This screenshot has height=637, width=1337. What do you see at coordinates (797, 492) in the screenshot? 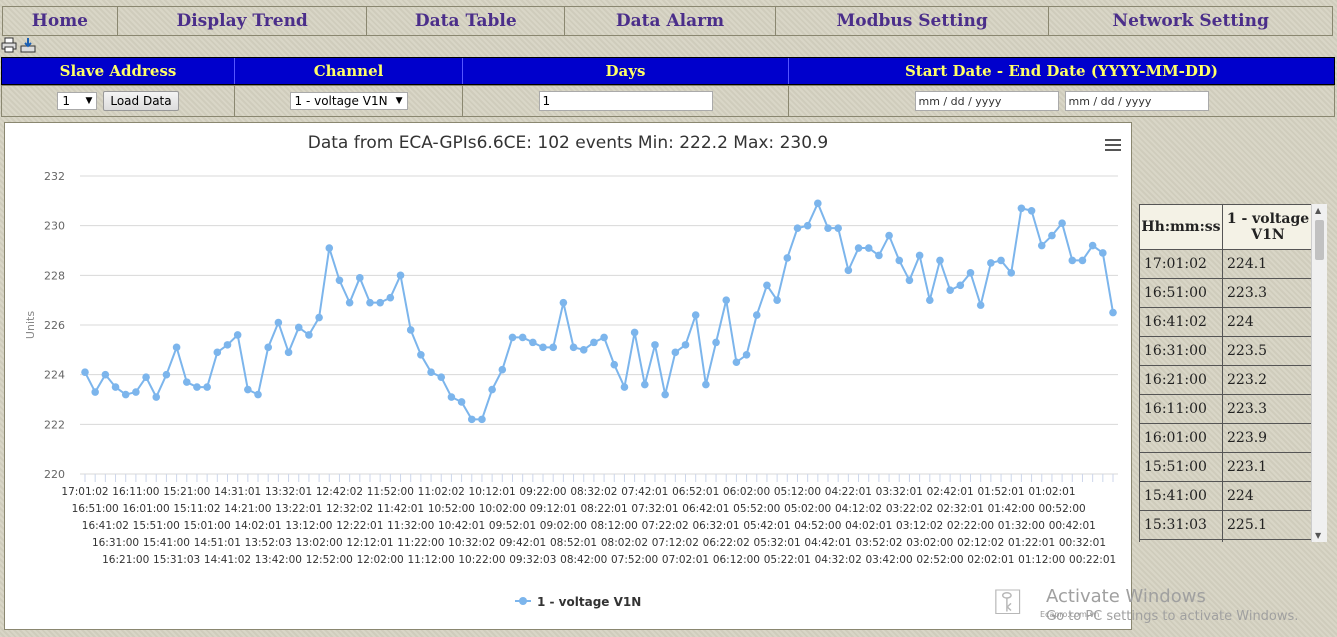
I see `x-tick-label: 05:12:00` at bounding box center [797, 492].